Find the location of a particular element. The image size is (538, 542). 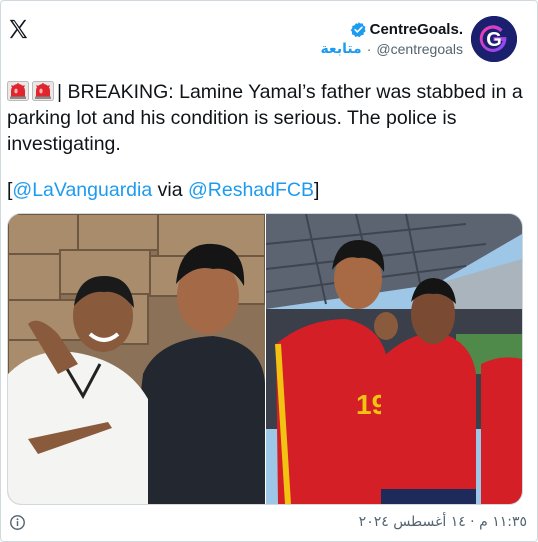

tweet-footer: ١١:٣٥ م · ١٤ أغسطس ٢٠٢٤ is located at coordinates (267, 524).